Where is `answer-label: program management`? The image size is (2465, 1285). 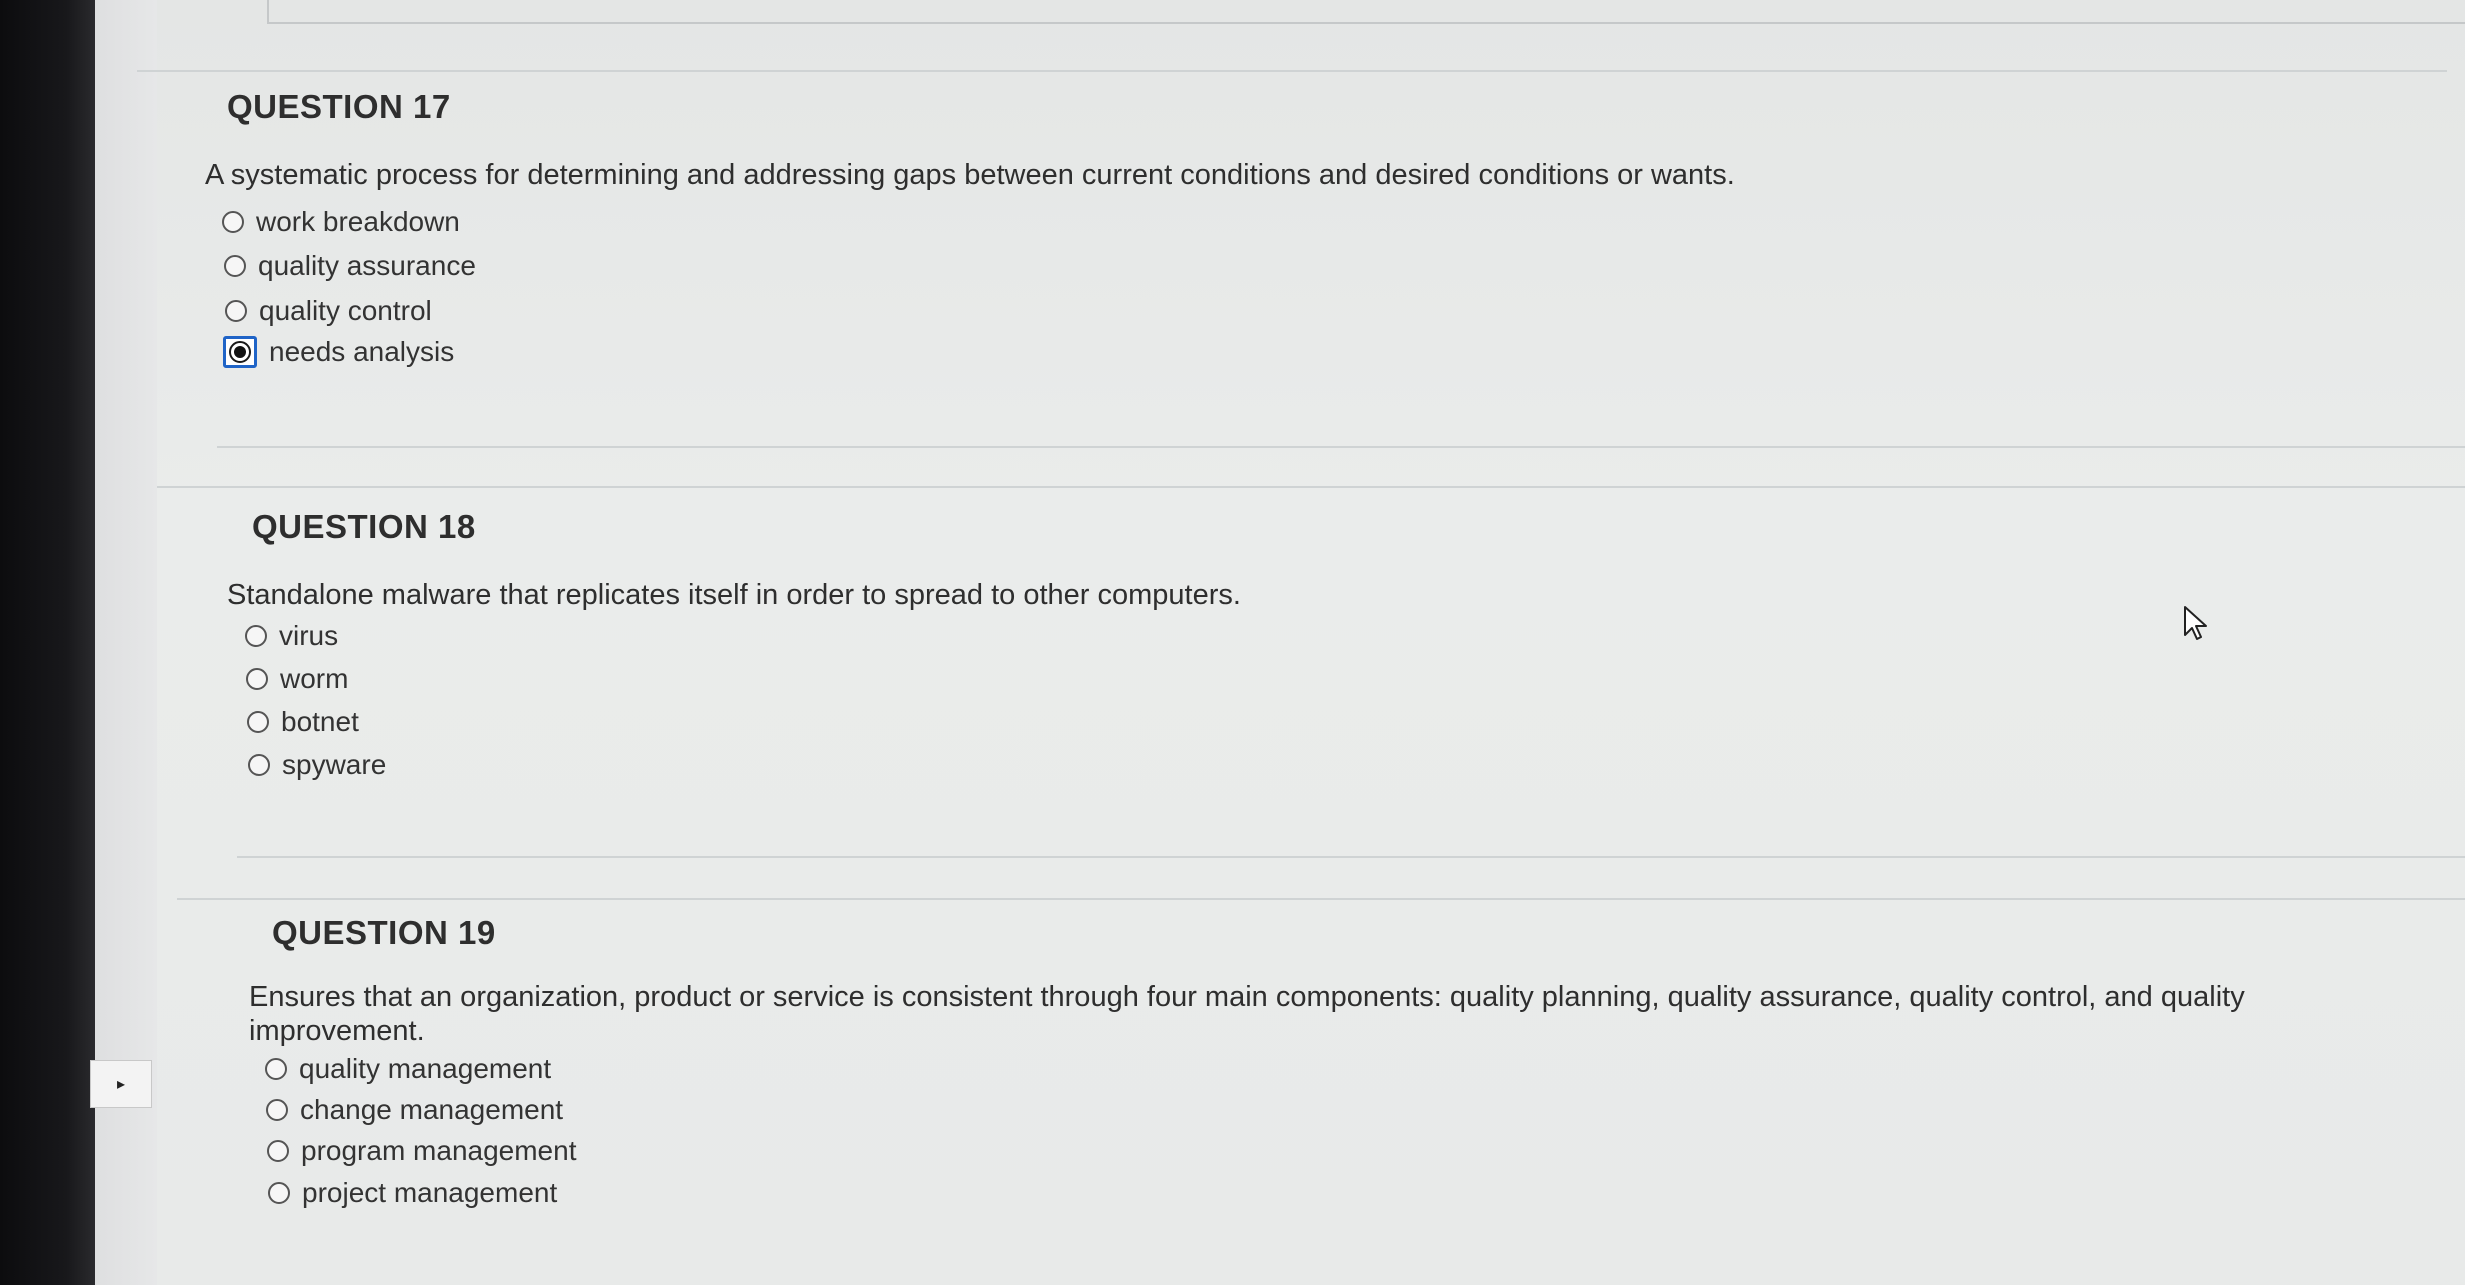 answer-label: program management is located at coordinates (439, 1150).